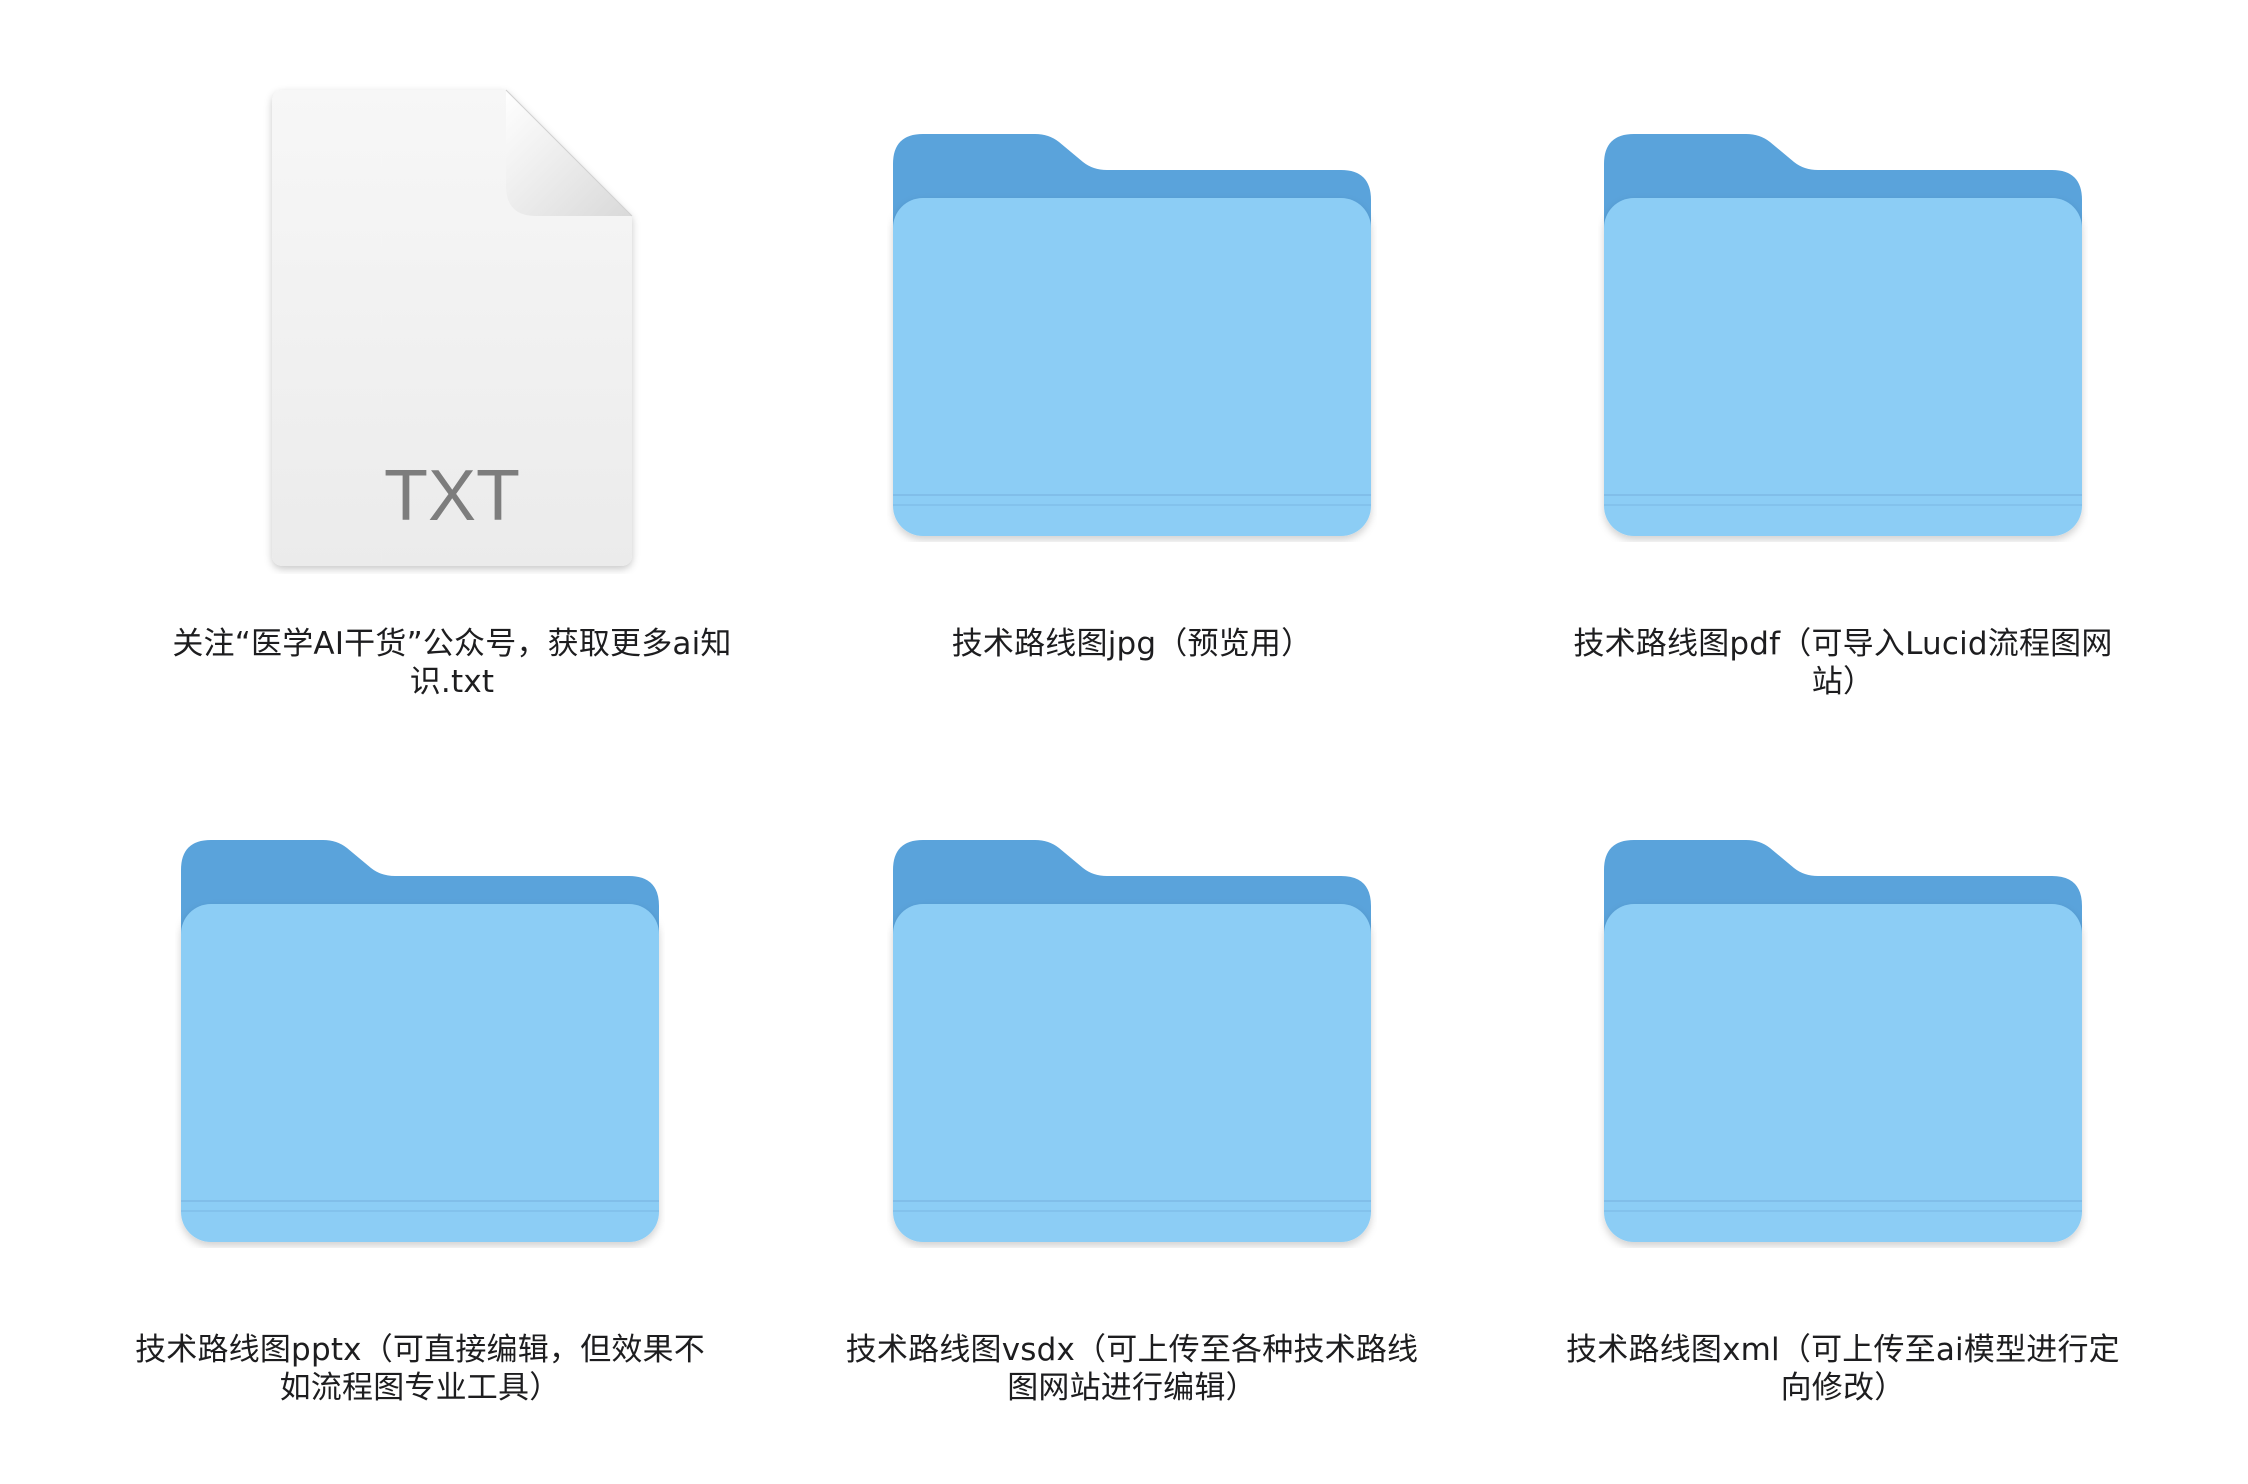 The height and width of the screenshot is (1484, 2248). Describe the element at coordinates (1843, 663) in the screenshot. I see `folder-name-label: 技术路线图pdf（可导入Lucid流程图网站）` at that location.